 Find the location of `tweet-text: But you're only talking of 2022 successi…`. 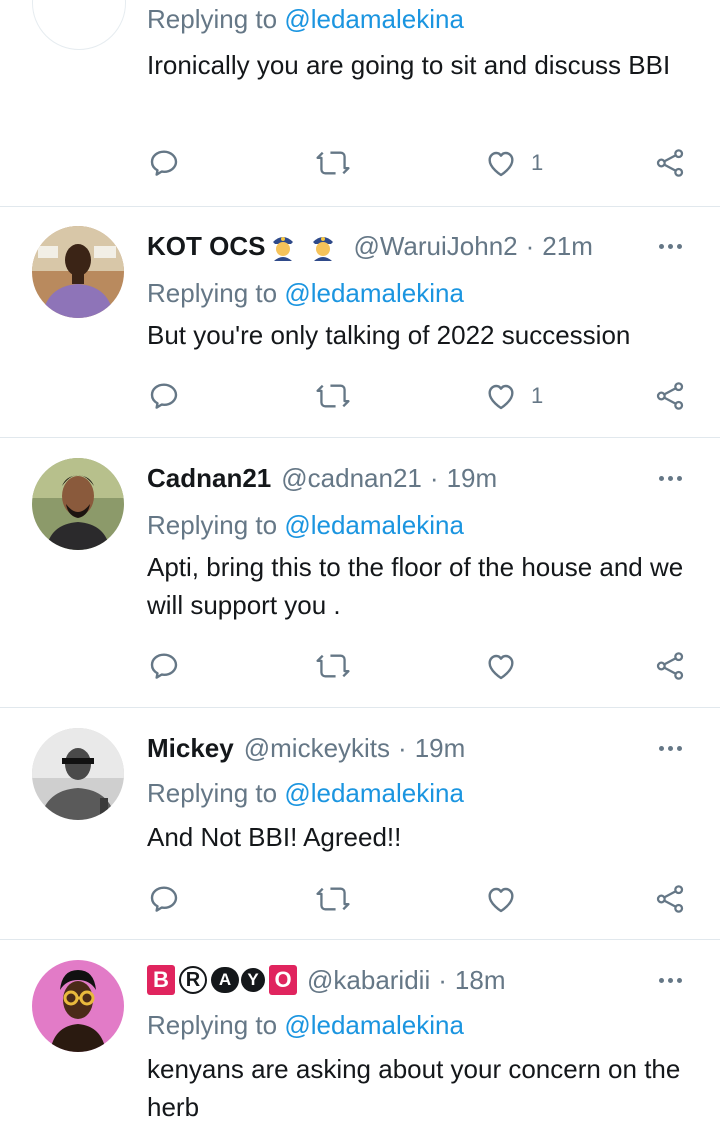

tweet-text: But you're only talking of 2022 successi… is located at coordinates (389, 335).